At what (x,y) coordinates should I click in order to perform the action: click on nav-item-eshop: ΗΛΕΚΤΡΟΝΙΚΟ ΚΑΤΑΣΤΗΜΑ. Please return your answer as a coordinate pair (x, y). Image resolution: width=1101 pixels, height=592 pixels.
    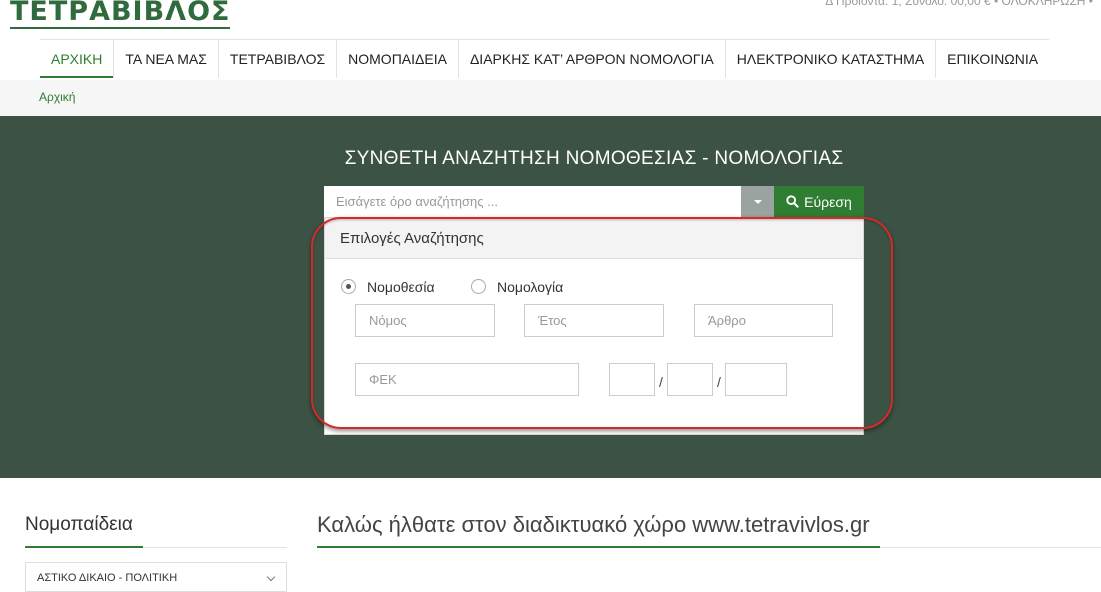
    Looking at the image, I should click on (829, 59).